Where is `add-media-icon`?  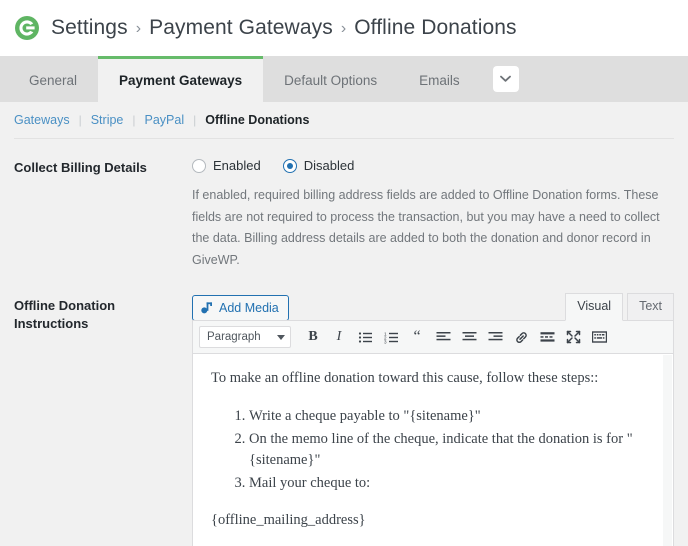 add-media-icon is located at coordinates (207, 308).